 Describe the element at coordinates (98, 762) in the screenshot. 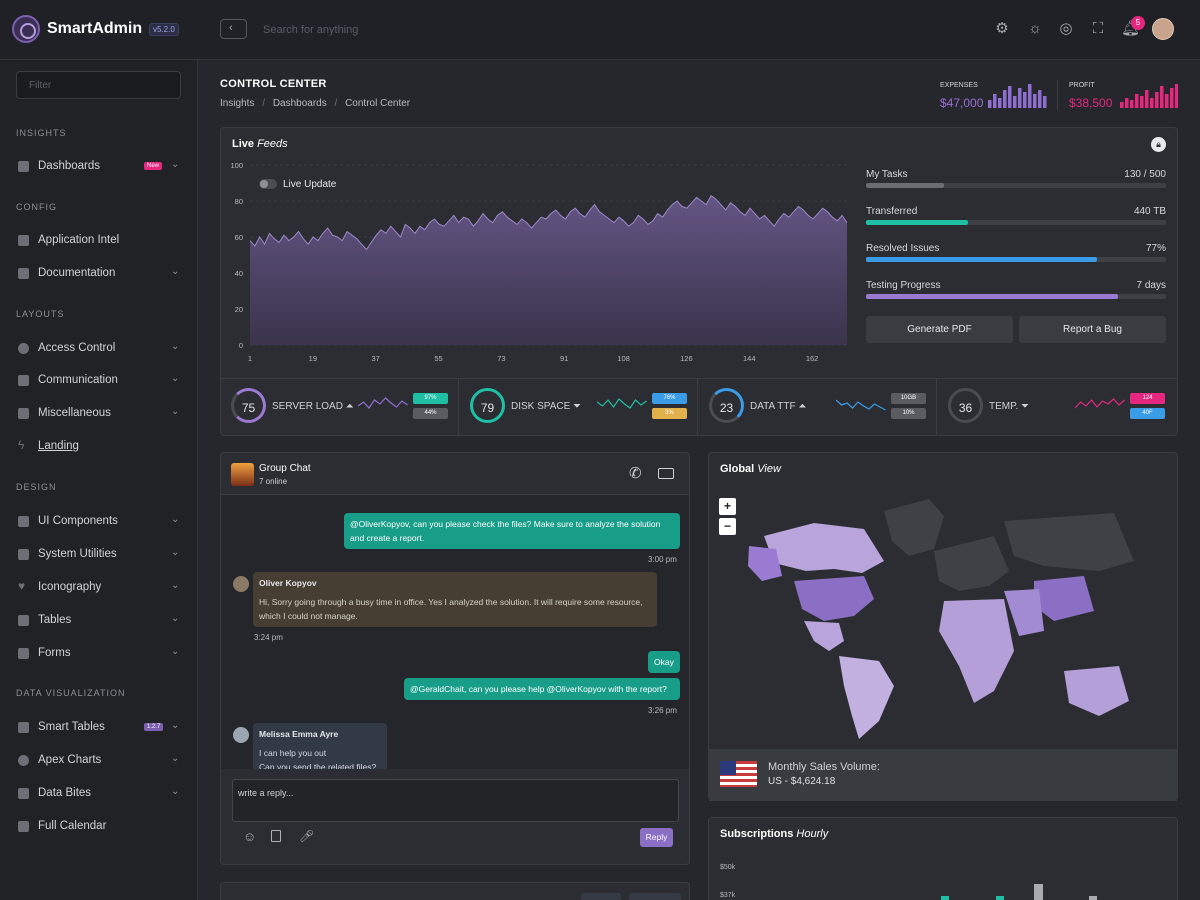

I see `sidebar-item-apex-charts: Apex Charts ⌄` at that location.